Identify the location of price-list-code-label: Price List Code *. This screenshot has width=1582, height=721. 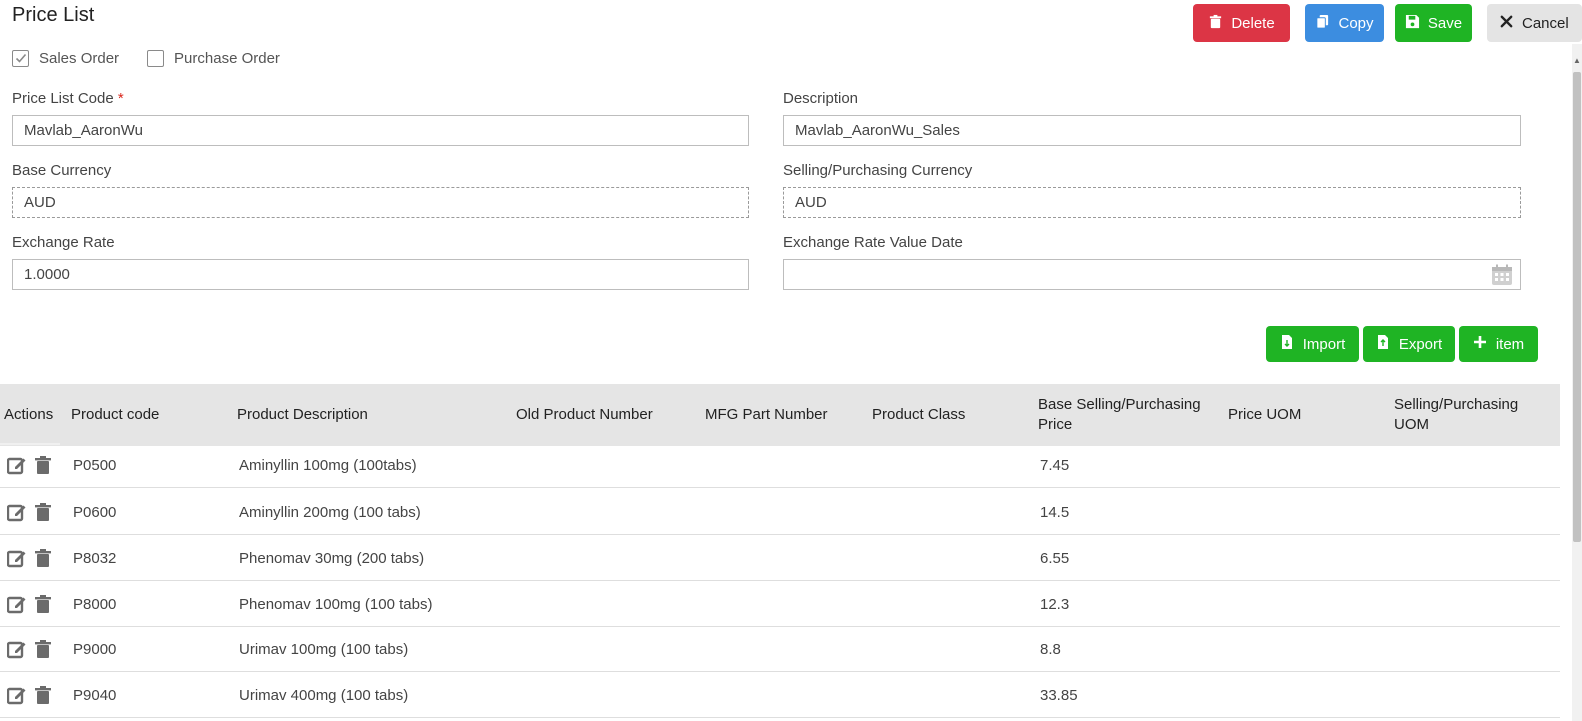
(68, 98).